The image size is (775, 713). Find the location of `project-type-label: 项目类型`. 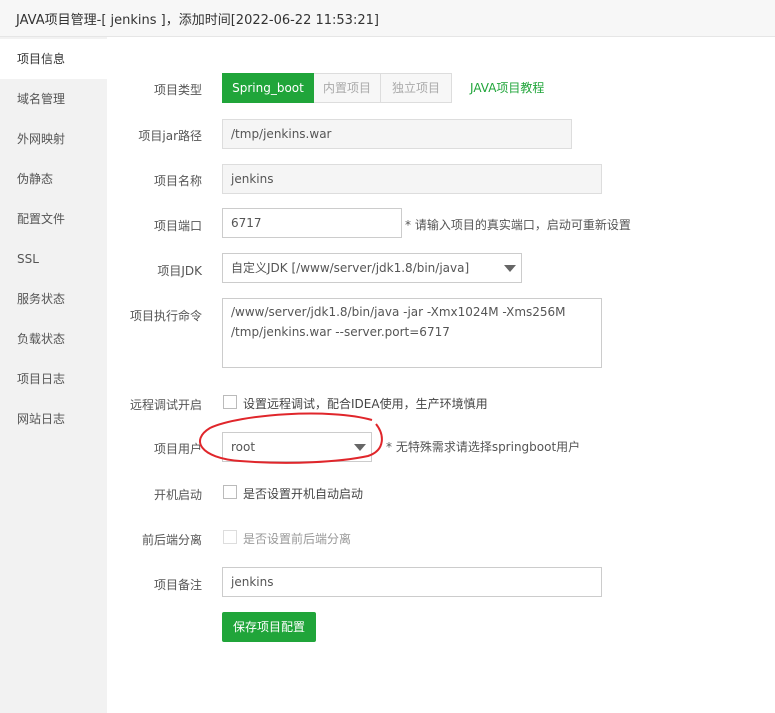

project-type-label: 项目类型 is located at coordinates (177, 90).